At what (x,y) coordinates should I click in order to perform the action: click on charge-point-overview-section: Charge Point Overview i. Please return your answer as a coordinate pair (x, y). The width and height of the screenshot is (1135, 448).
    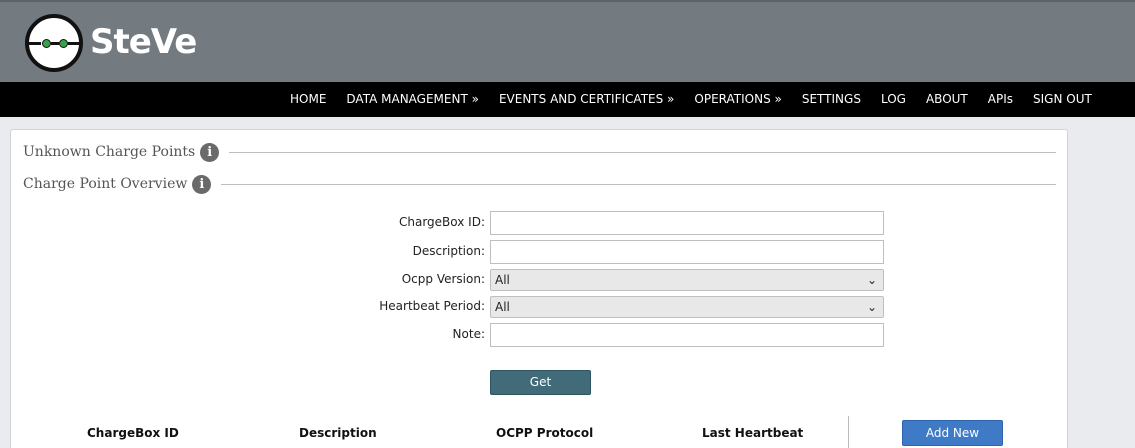
    Looking at the image, I should click on (539, 184).